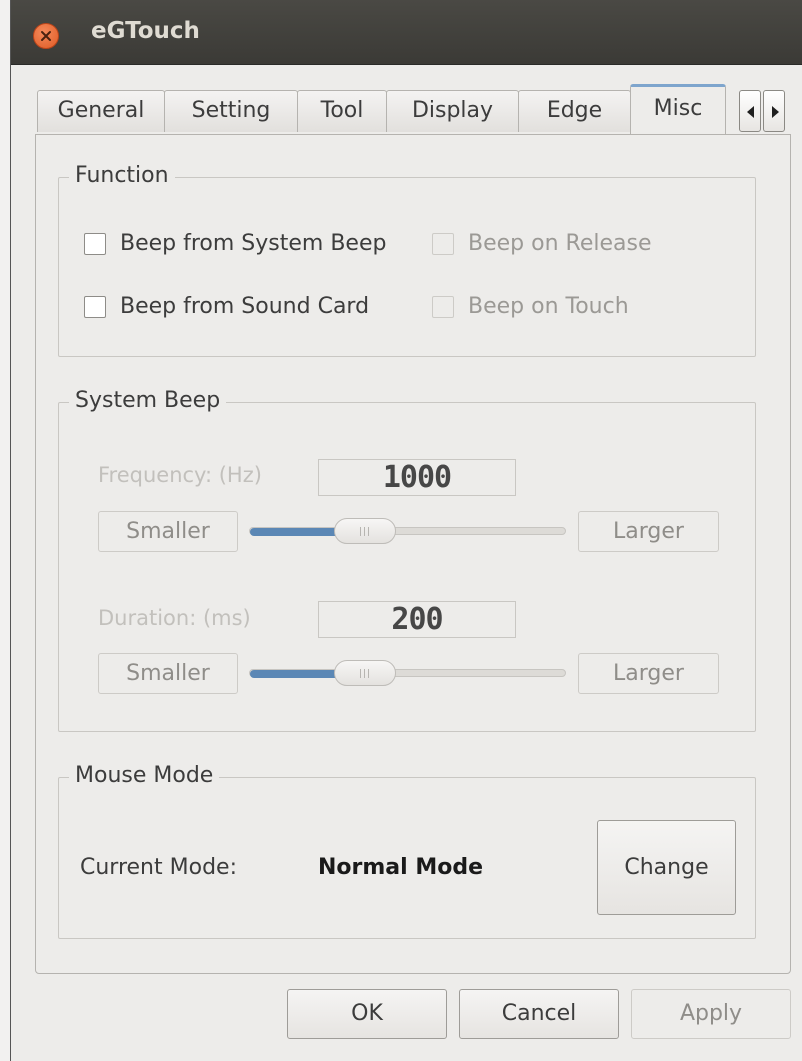 This screenshot has height=1061, width=802. I want to click on beep-sound-card-checkbox-box, so click(95, 306).